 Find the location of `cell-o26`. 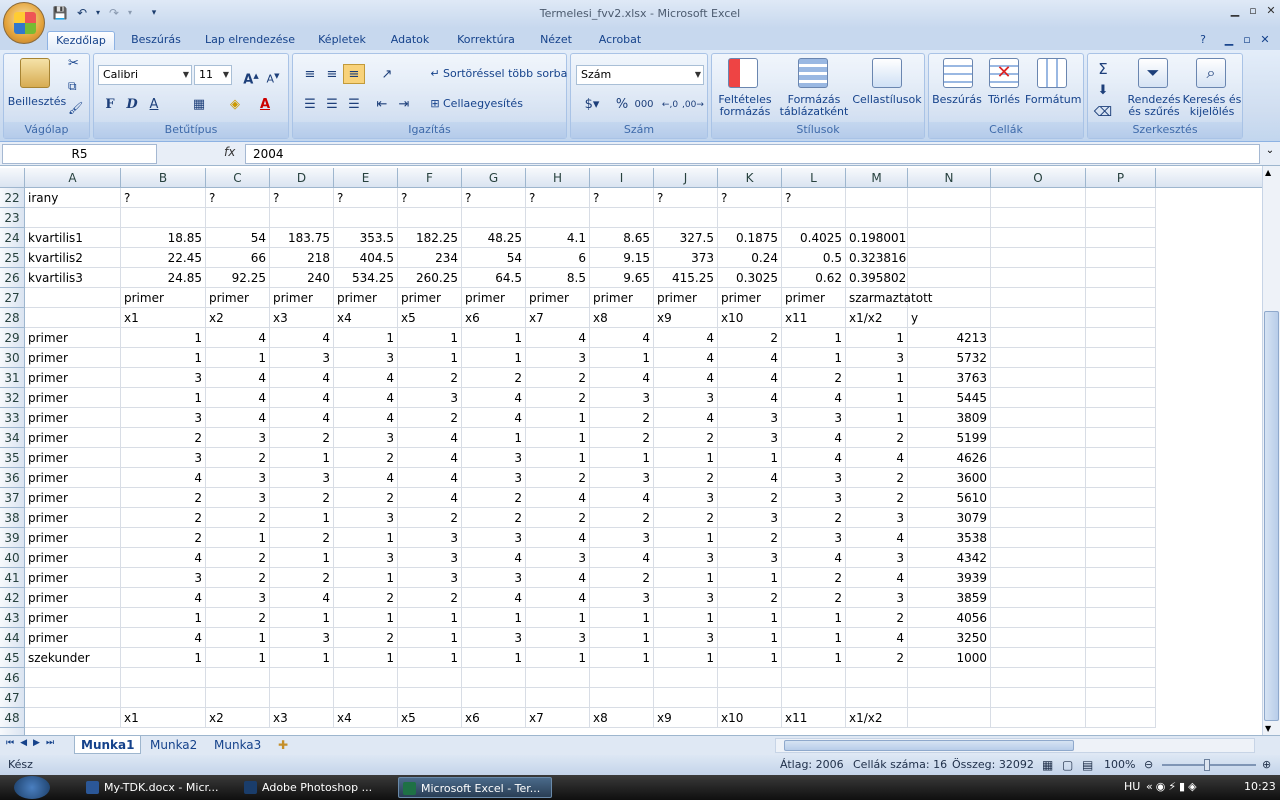

cell-o26 is located at coordinates (1038, 278).